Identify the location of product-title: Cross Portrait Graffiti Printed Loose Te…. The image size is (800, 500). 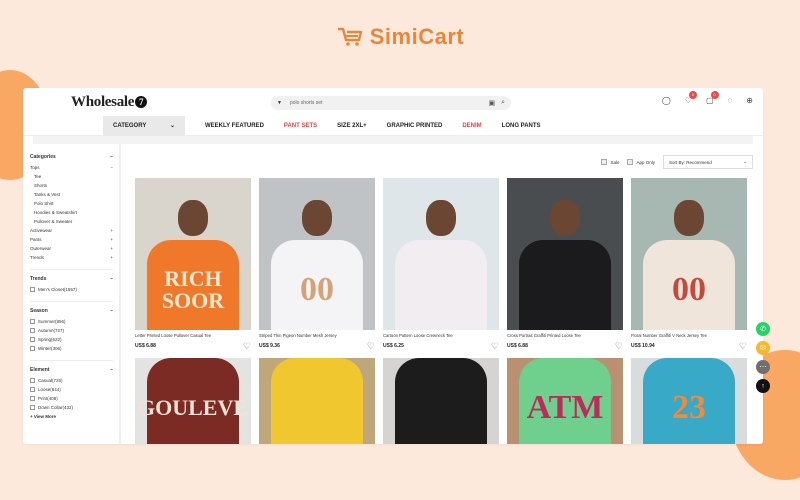
(565, 336).